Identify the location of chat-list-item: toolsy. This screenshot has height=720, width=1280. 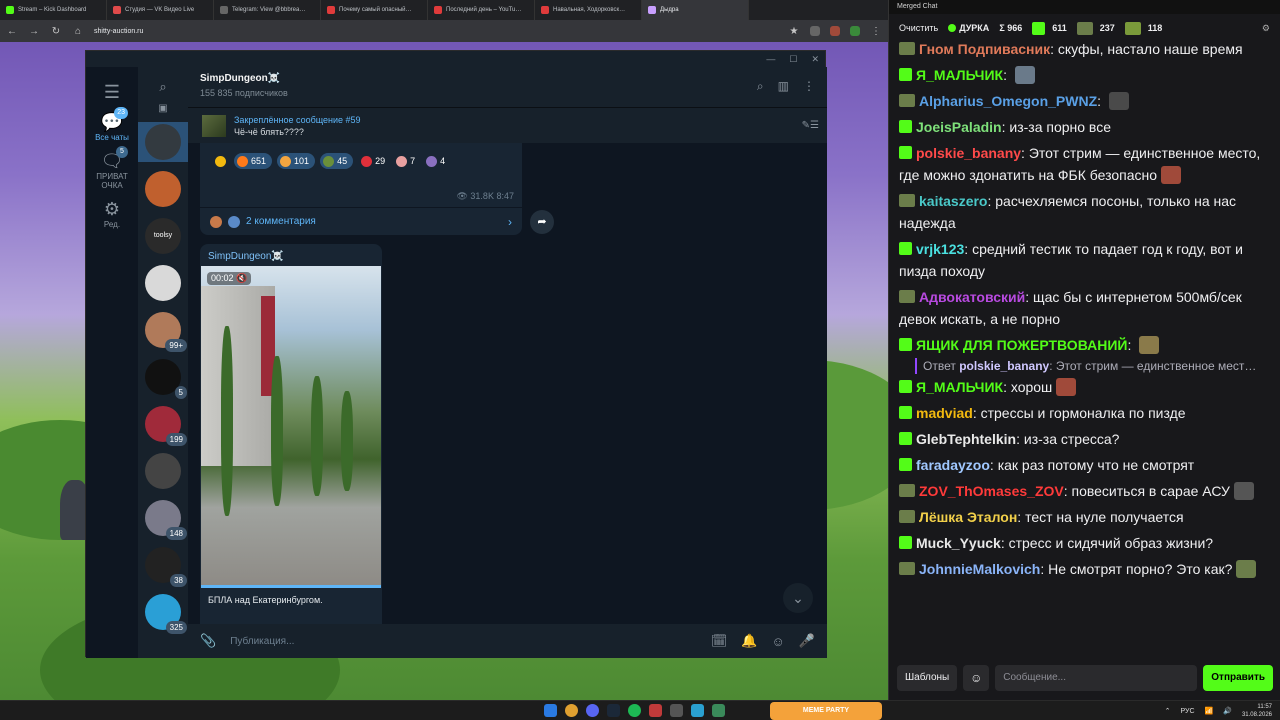
(163, 236).